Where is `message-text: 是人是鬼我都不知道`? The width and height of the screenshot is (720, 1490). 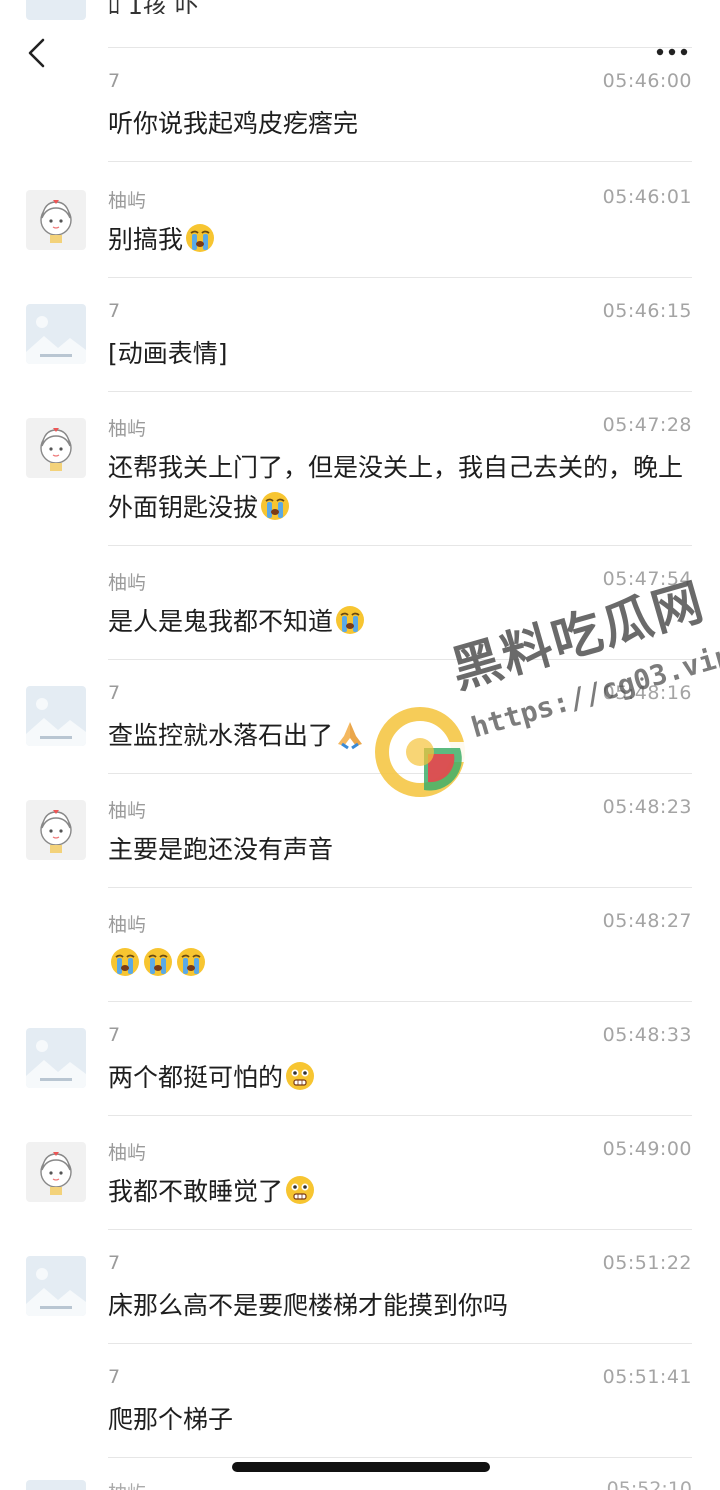
message-text: 是人是鬼我都不知道 is located at coordinates (398, 622).